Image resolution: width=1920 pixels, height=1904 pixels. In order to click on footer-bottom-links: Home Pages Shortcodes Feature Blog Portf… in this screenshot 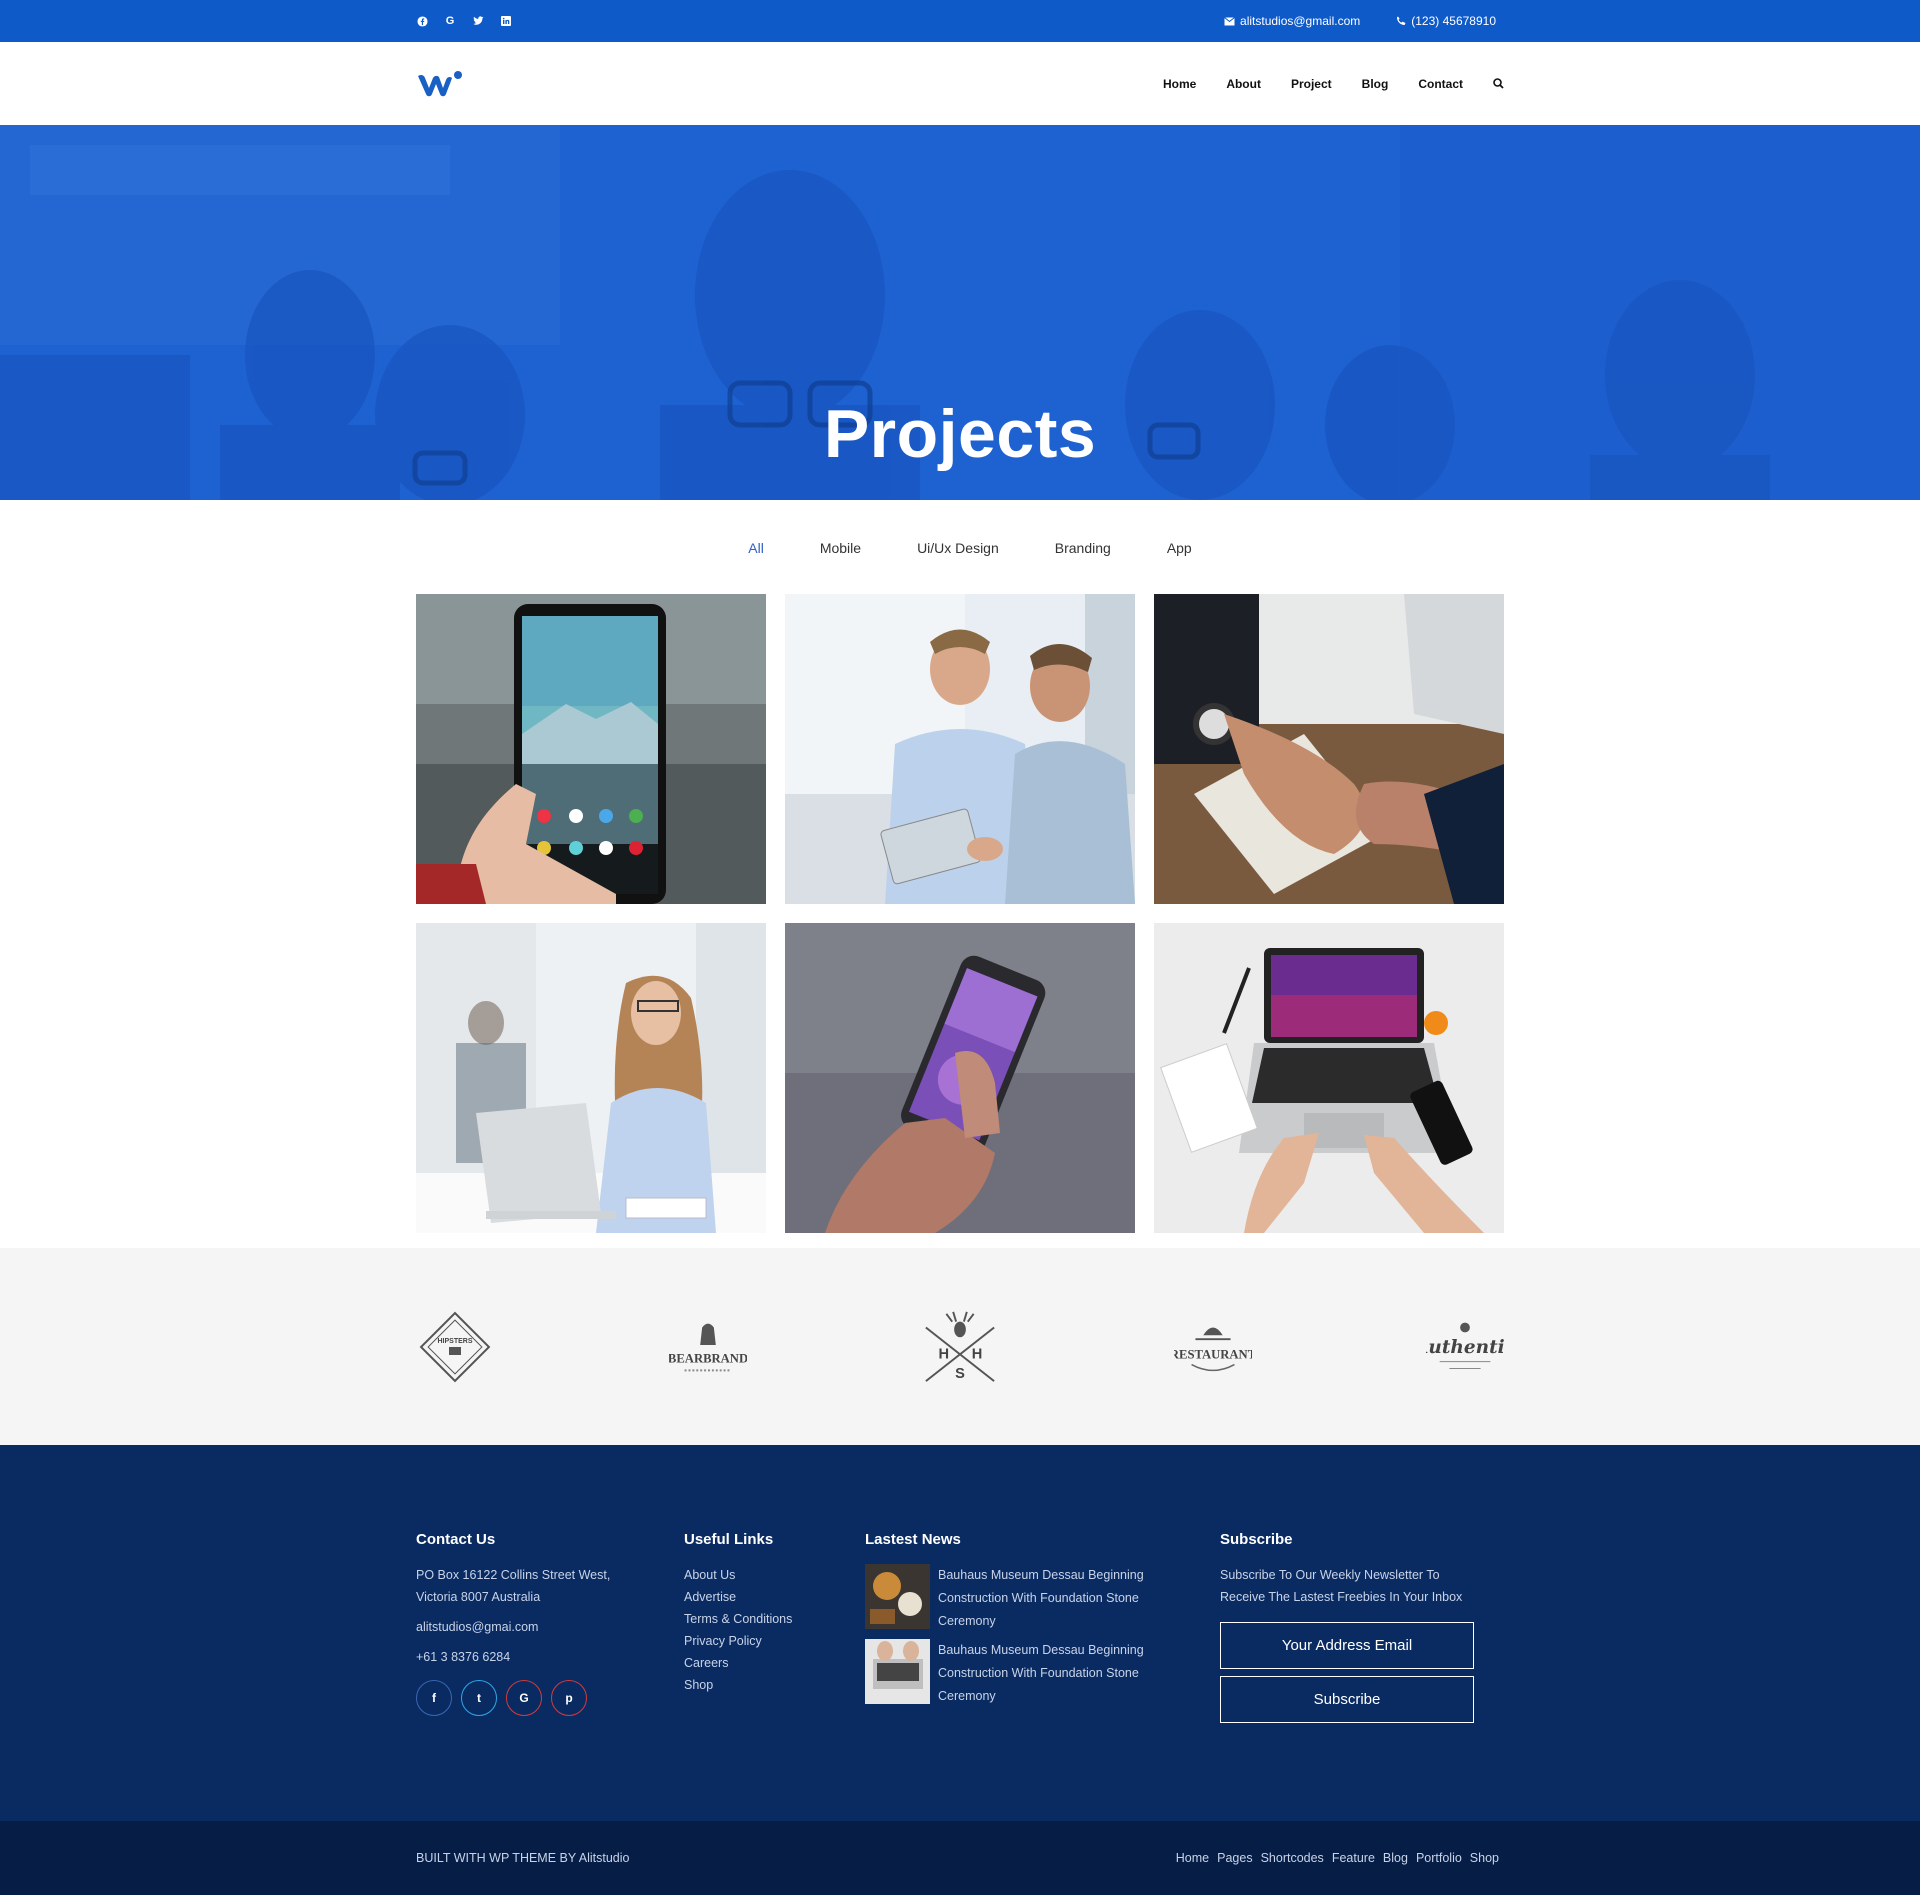, I will do `click(1337, 1858)`.